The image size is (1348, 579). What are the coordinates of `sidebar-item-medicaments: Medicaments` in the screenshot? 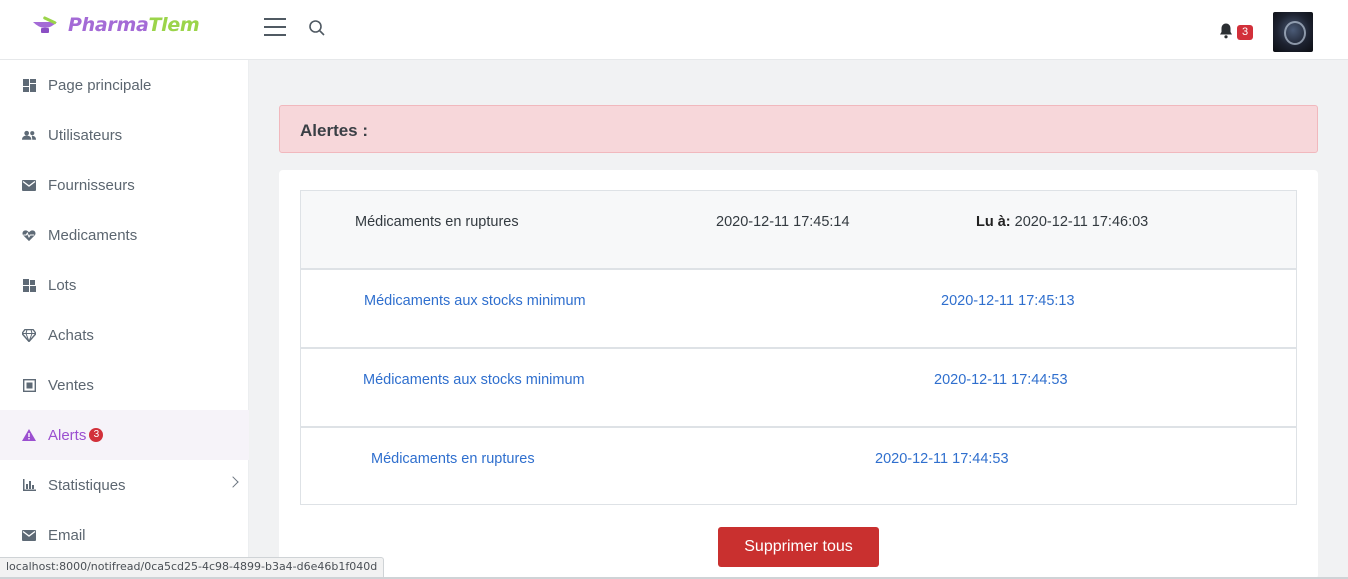 It's located at (124, 235).